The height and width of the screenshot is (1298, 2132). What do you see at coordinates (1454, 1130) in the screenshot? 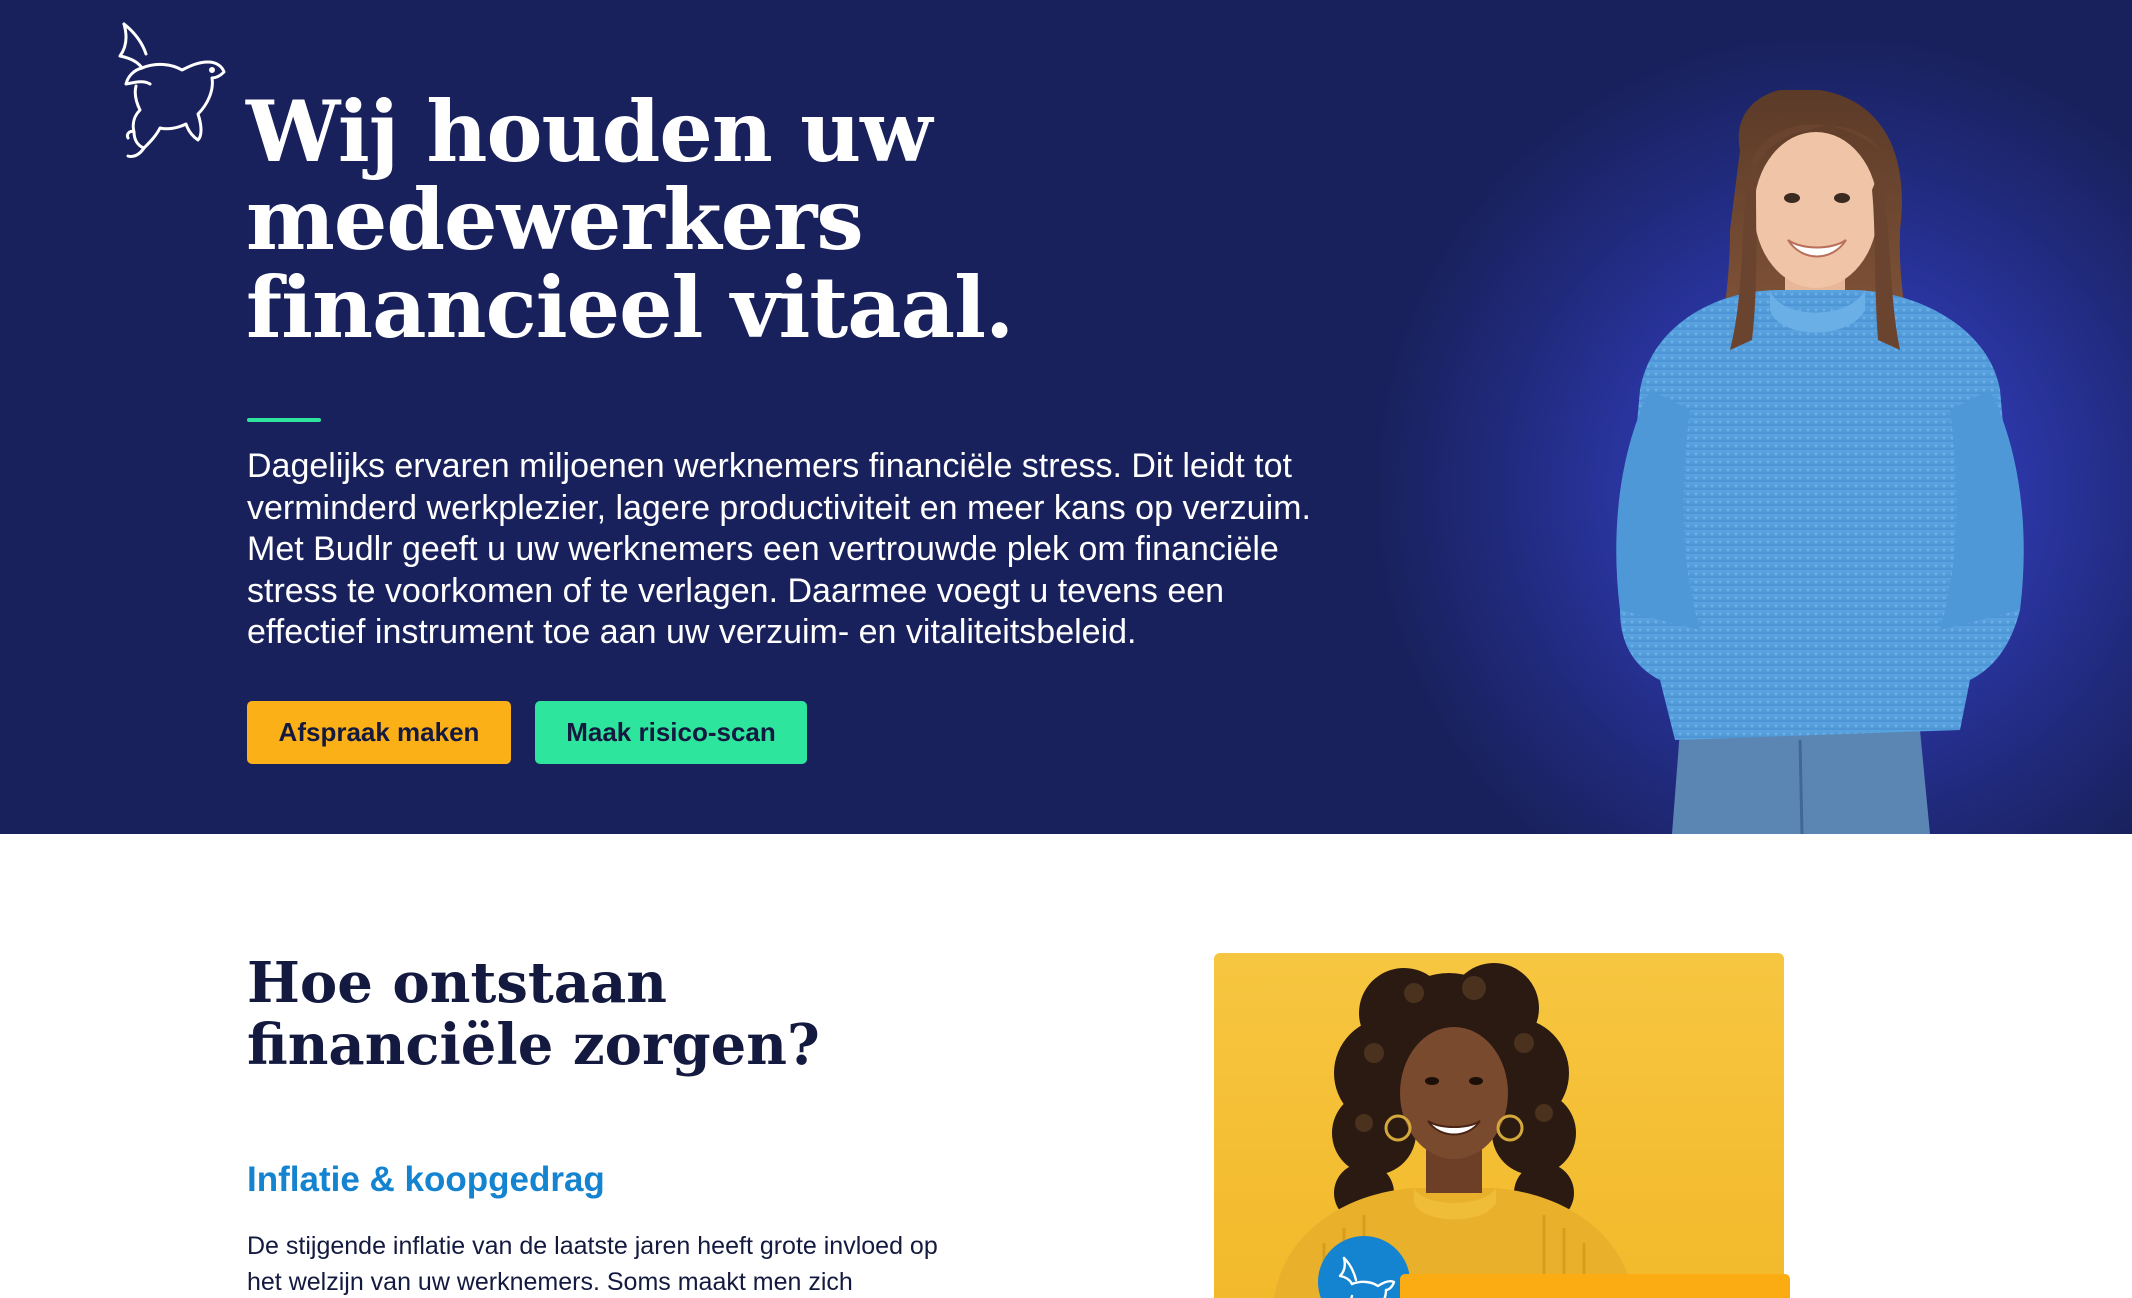
I see `section-person-image` at bounding box center [1454, 1130].